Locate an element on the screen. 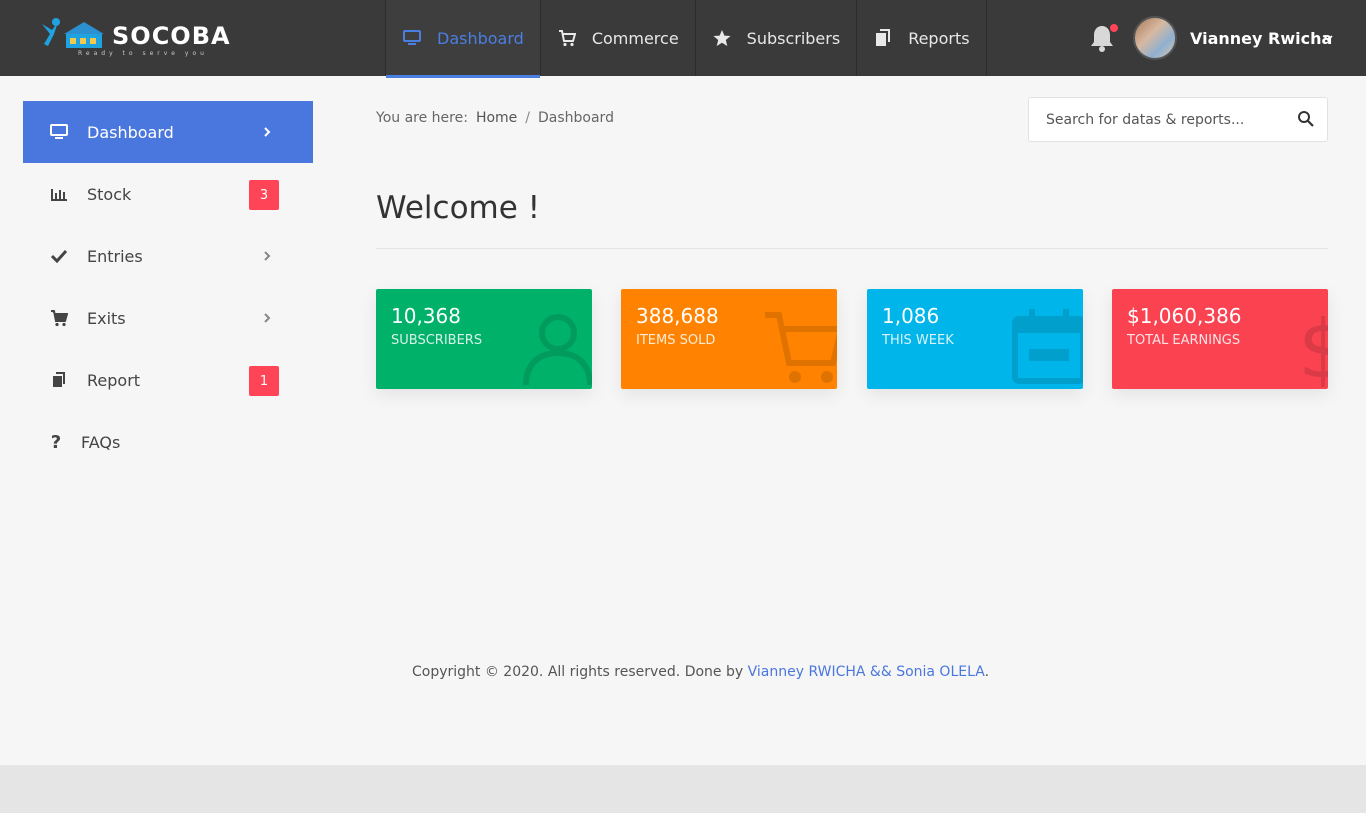  brand-tagline: Ready to serve you is located at coordinates (143, 53).